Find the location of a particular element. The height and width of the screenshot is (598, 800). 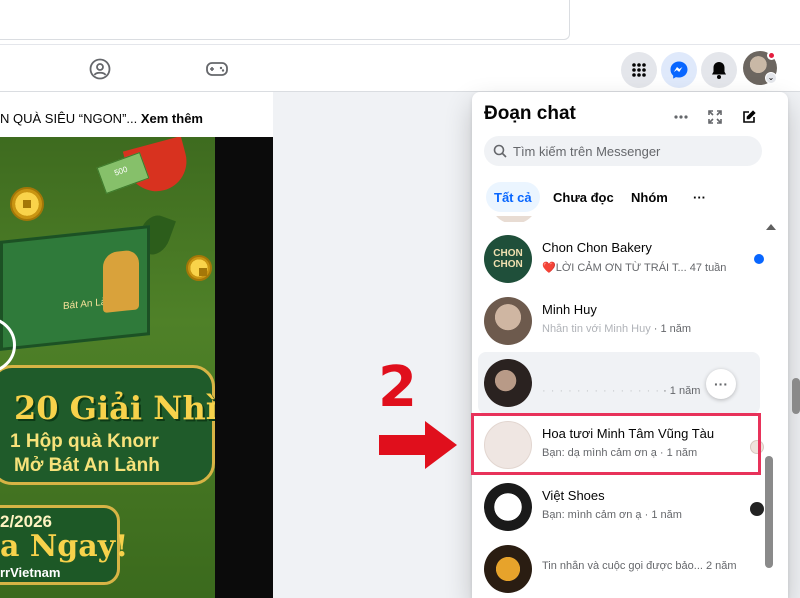

notification-dot is located at coordinates (771, 55).